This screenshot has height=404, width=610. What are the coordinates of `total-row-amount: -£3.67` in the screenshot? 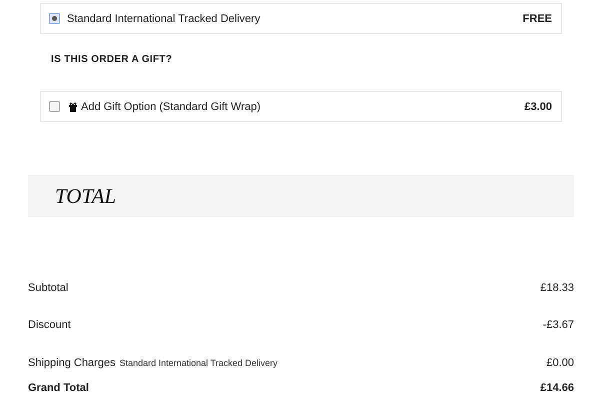 It's located at (558, 325).